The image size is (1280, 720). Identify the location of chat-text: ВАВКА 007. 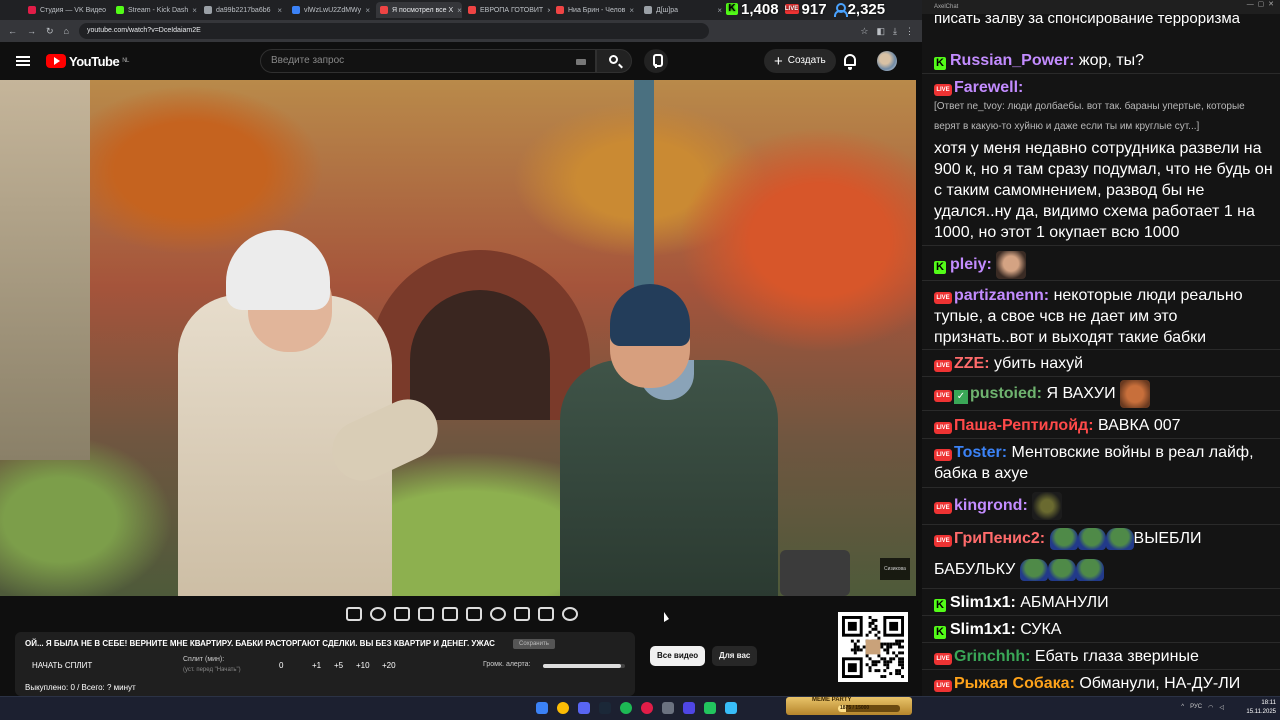
(1137, 425).